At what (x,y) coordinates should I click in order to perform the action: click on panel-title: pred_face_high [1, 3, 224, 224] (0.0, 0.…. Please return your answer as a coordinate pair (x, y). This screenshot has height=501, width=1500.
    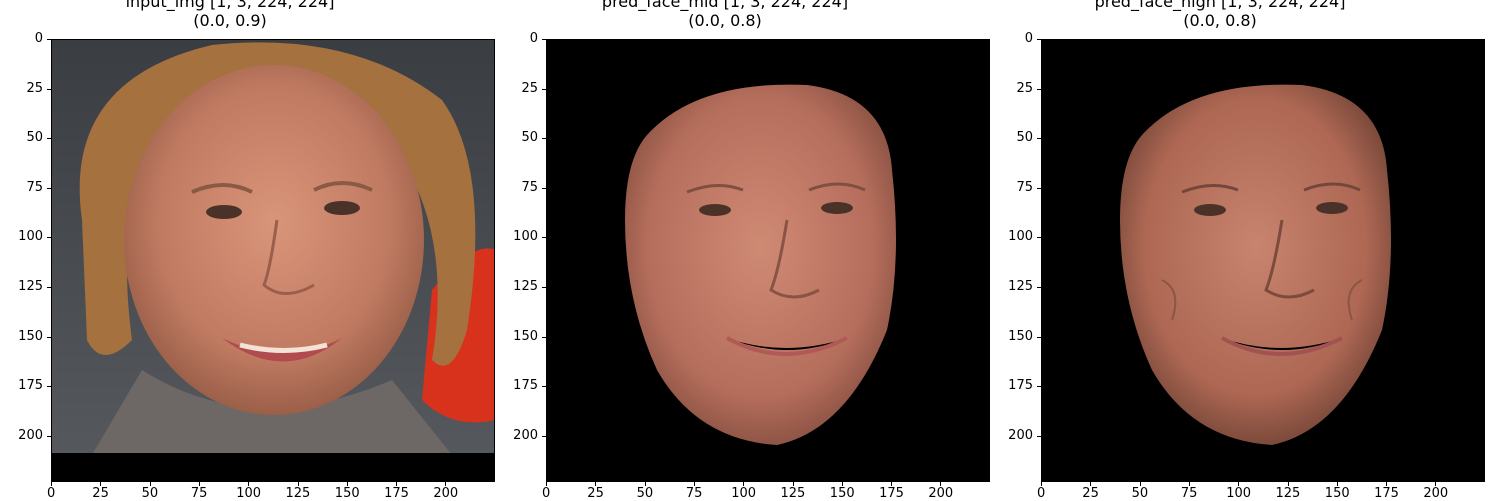
    Looking at the image, I should click on (1220, 15).